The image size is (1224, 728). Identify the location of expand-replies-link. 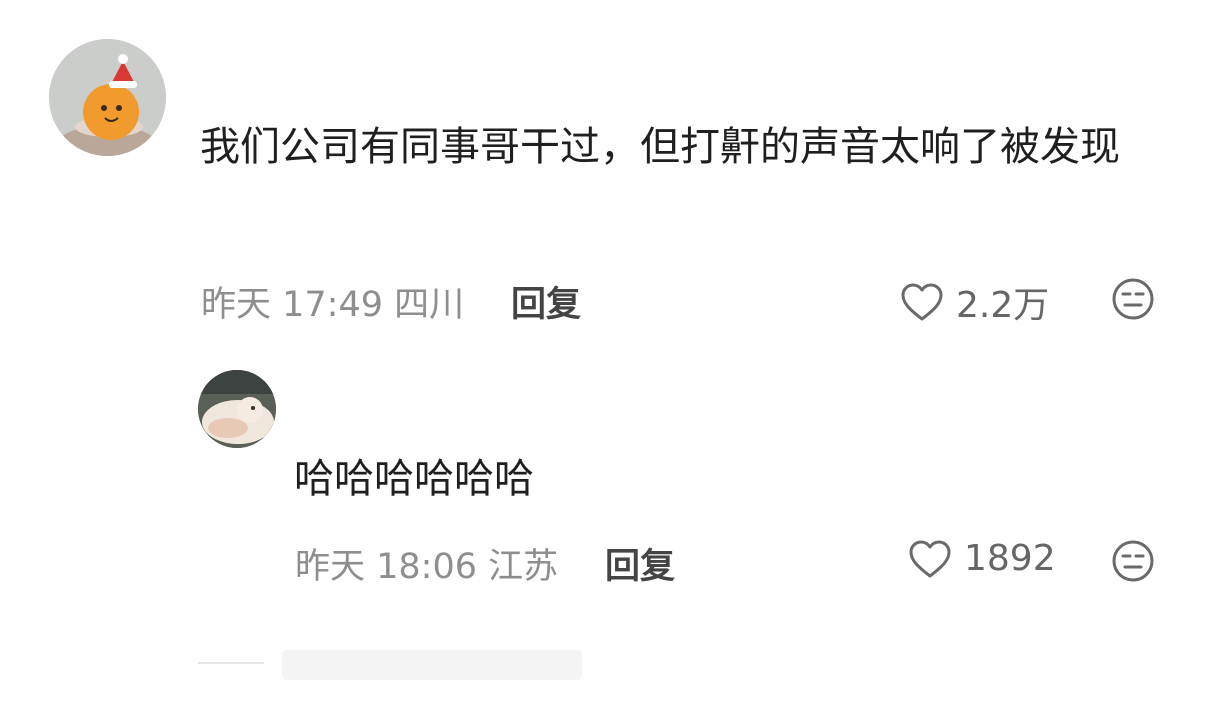
(442, 668).